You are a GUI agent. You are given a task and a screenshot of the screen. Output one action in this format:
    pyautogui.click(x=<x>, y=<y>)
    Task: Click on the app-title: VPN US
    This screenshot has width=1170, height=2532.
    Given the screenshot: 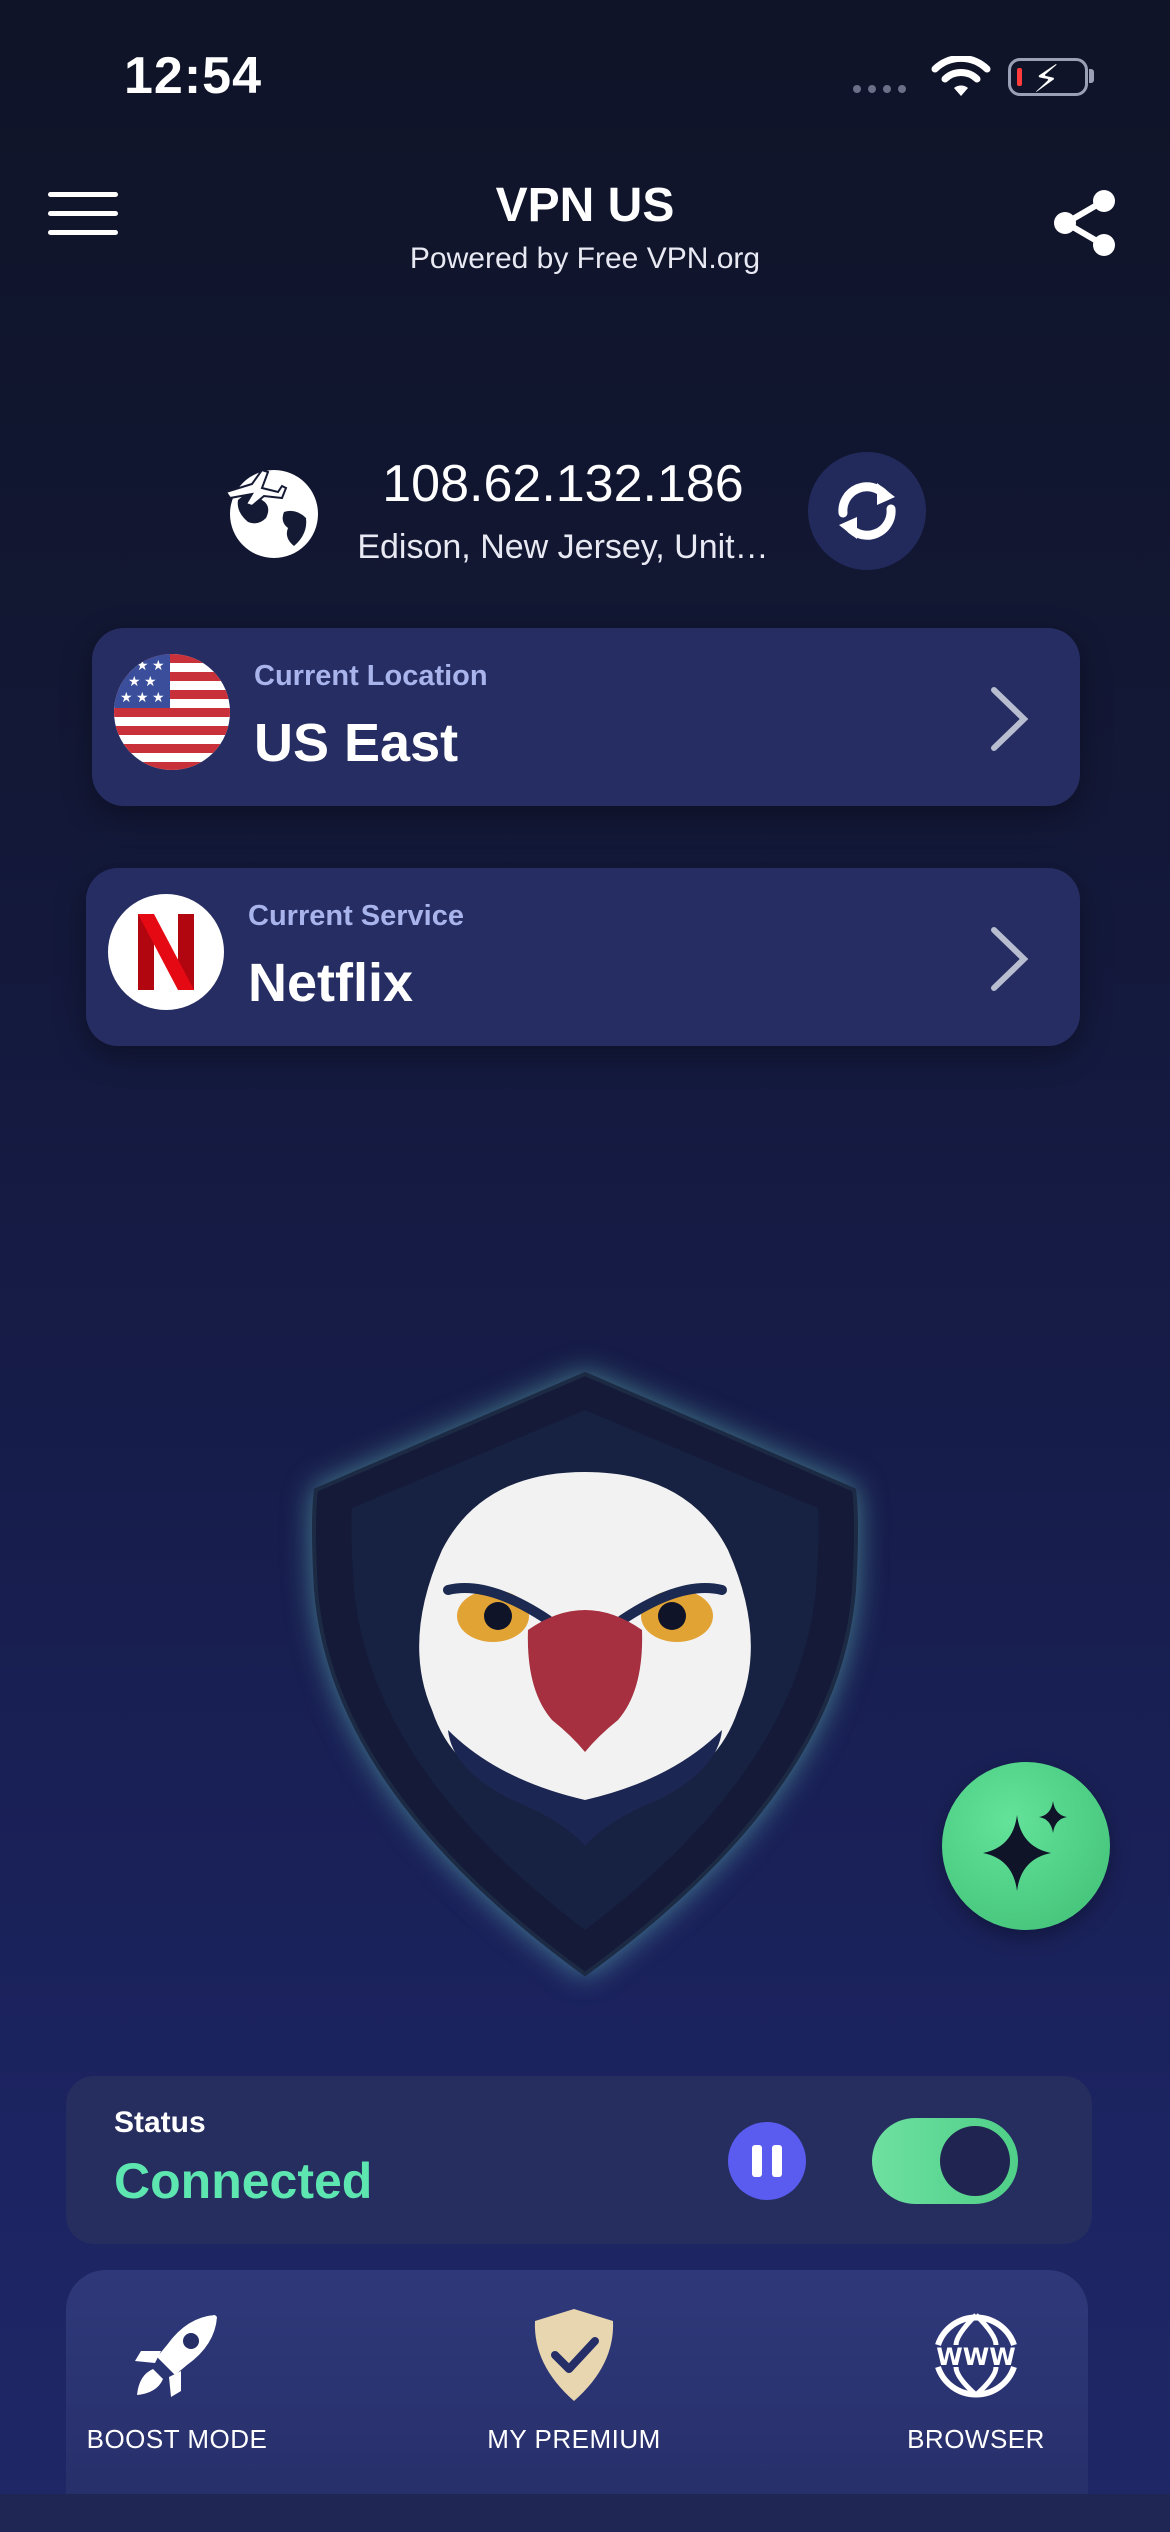 What is the action you would take?
    pyautogui.click(x=585, y=205)
    